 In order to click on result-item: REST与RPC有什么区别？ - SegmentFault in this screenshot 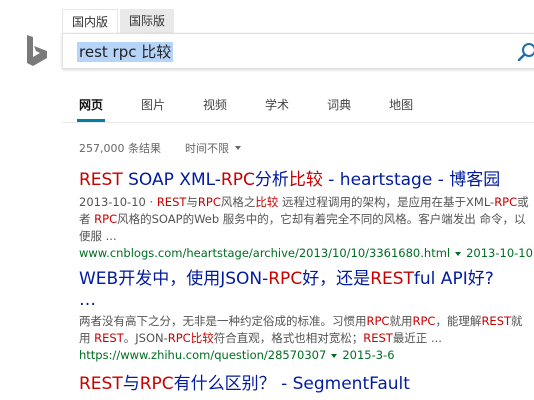, I will do `click(306, 384)`.